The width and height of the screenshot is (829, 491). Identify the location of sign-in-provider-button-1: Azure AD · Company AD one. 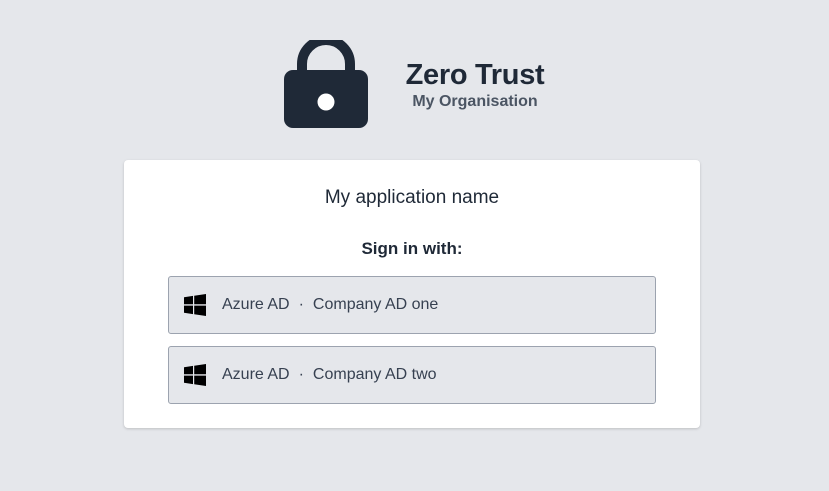
(412, 305).